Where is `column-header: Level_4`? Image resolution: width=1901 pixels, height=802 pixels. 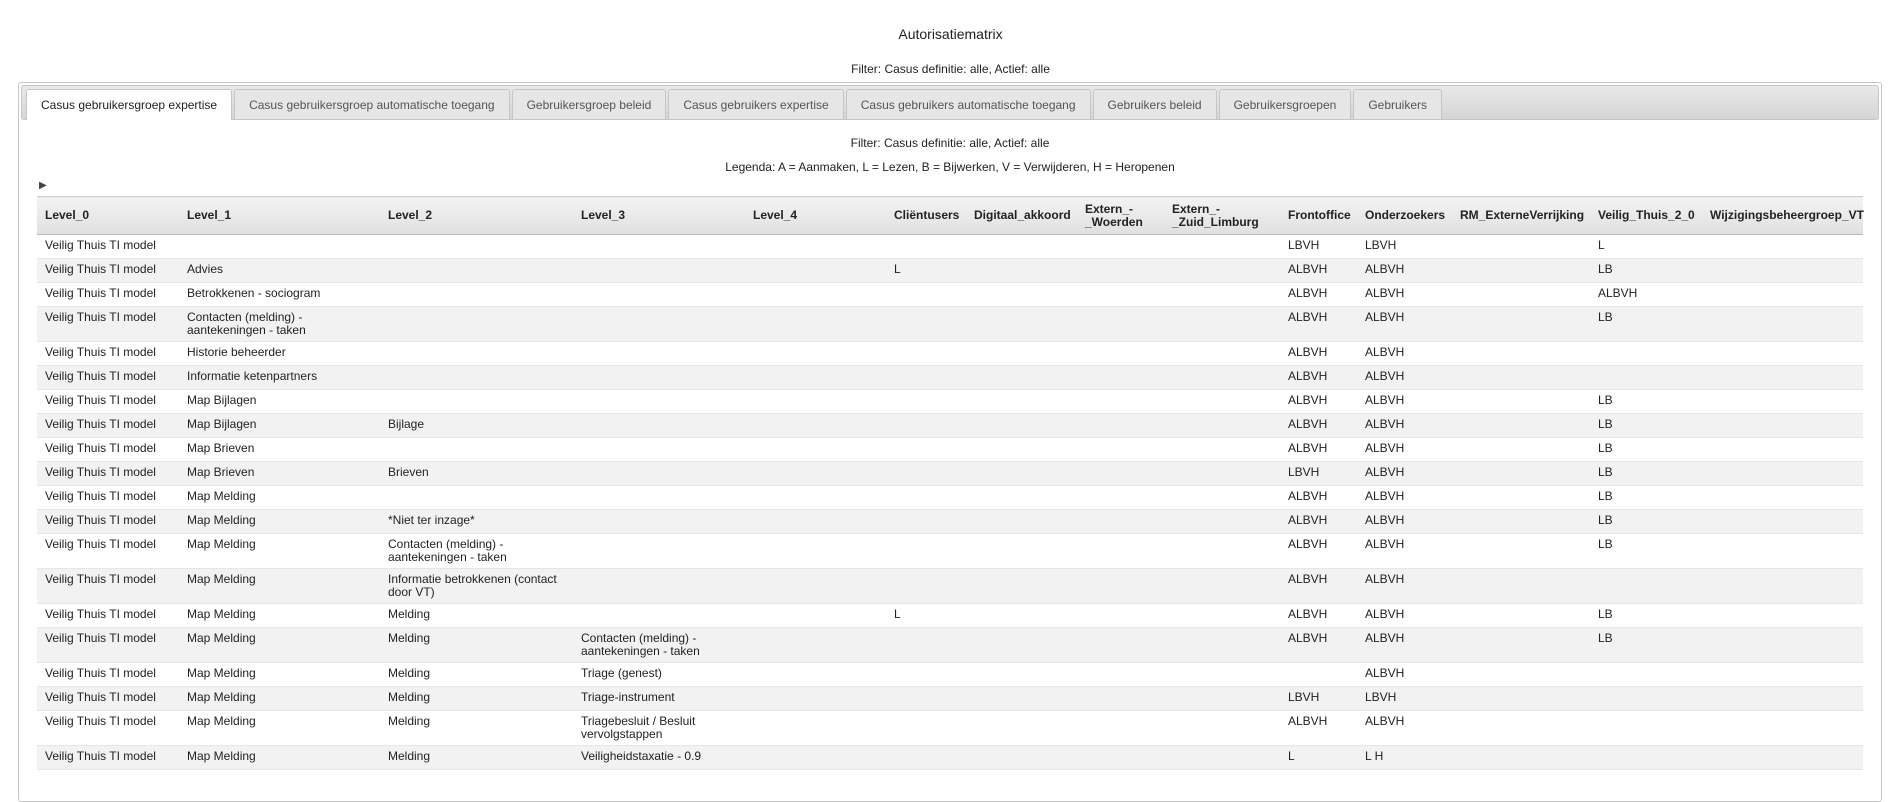 column-header: Level_4 is located at coordinates (815, 215).